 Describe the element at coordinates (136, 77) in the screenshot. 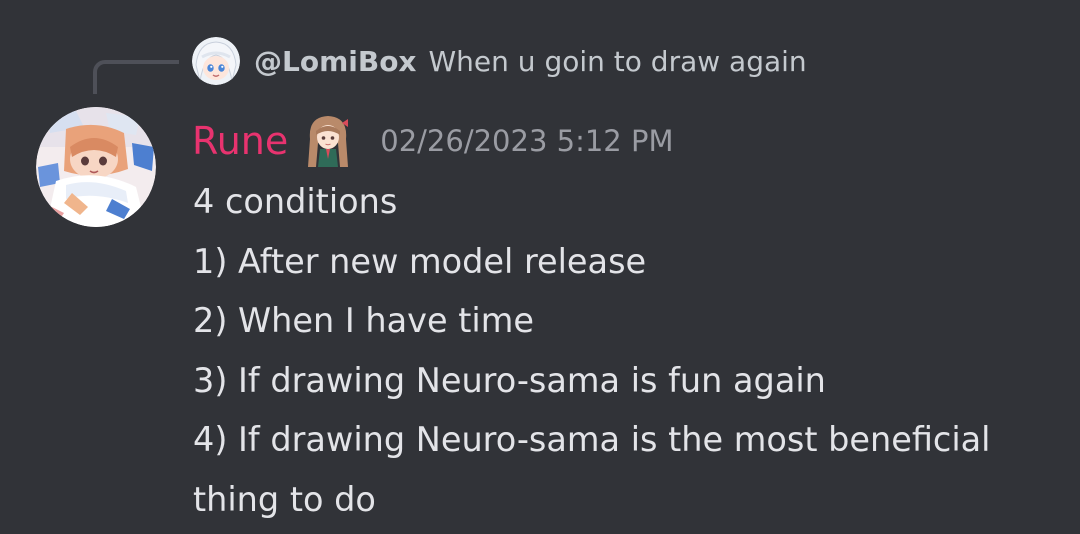

I see `reply-connector-line` at that location.